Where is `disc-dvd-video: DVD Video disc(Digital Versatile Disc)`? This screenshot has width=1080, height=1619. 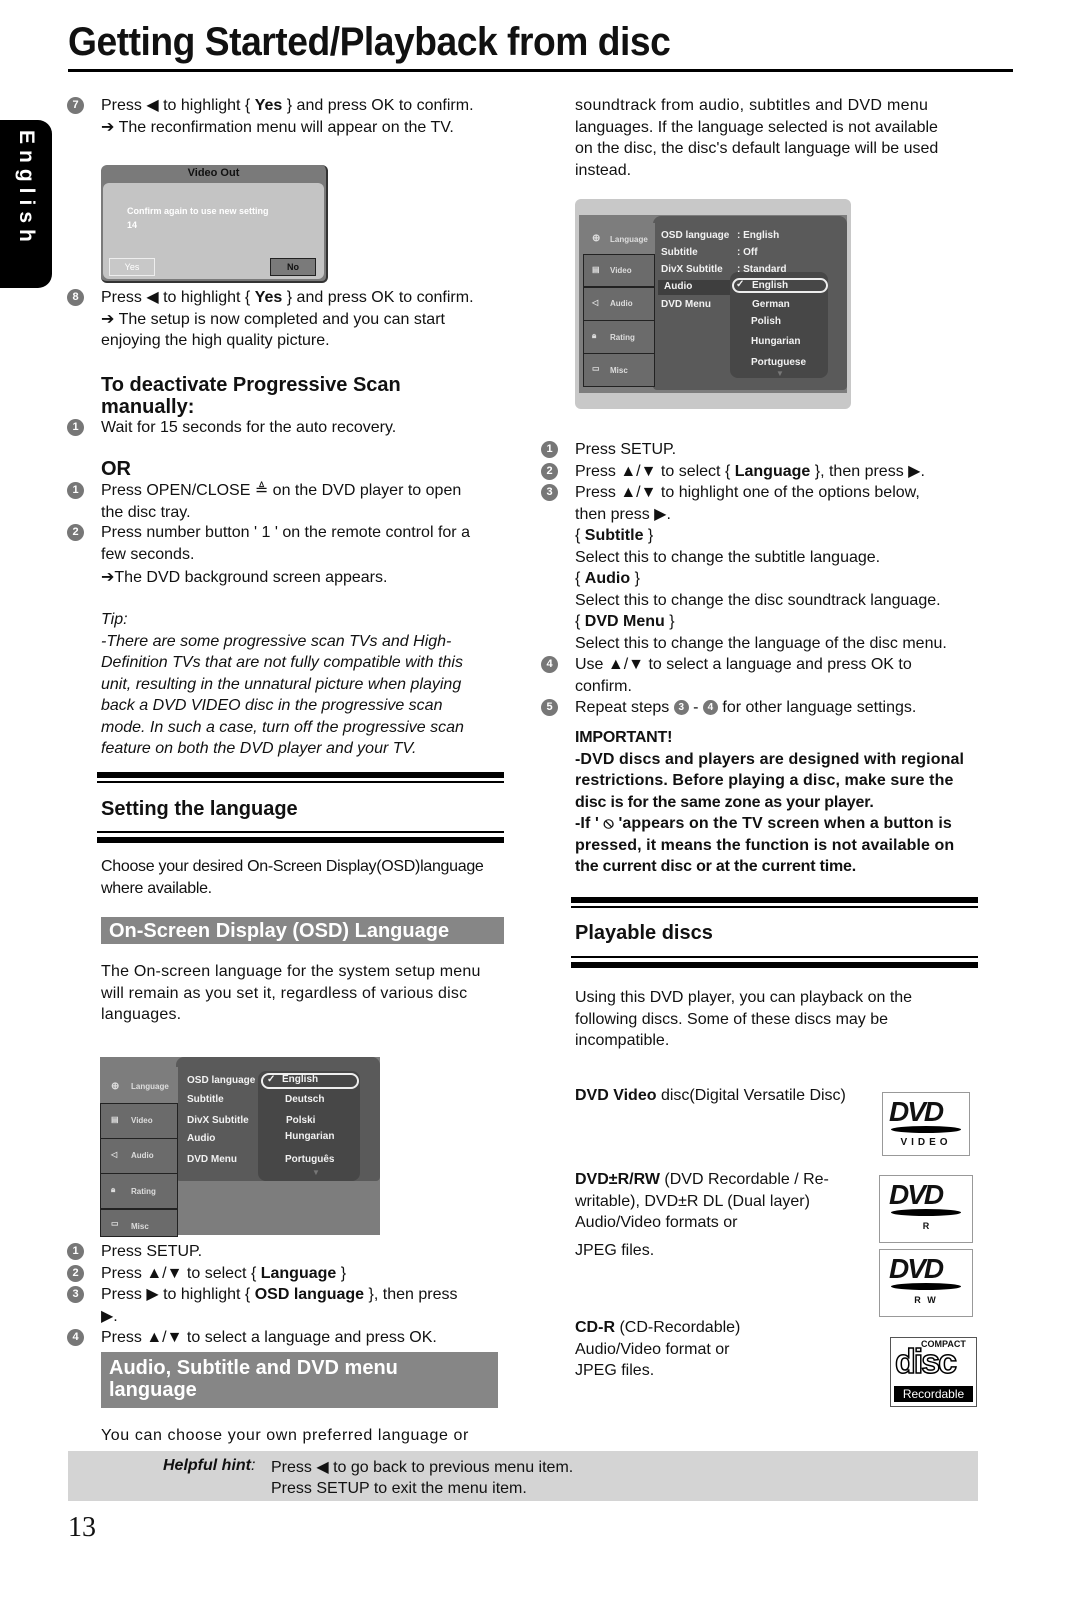 disc-dvd-video: DVD Video disc(Digital Versatile Disc) is located at coordinates (710, 1095).